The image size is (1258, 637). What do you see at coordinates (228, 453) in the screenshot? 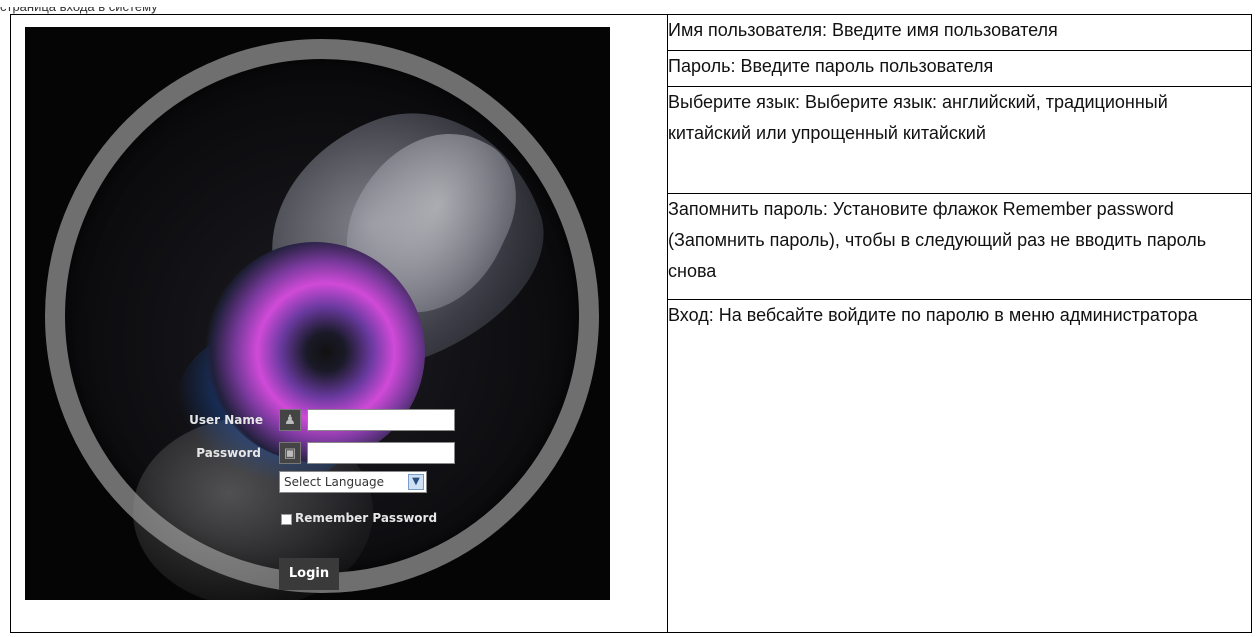
I see `password-label: Password` at bounding box center [228, 453].